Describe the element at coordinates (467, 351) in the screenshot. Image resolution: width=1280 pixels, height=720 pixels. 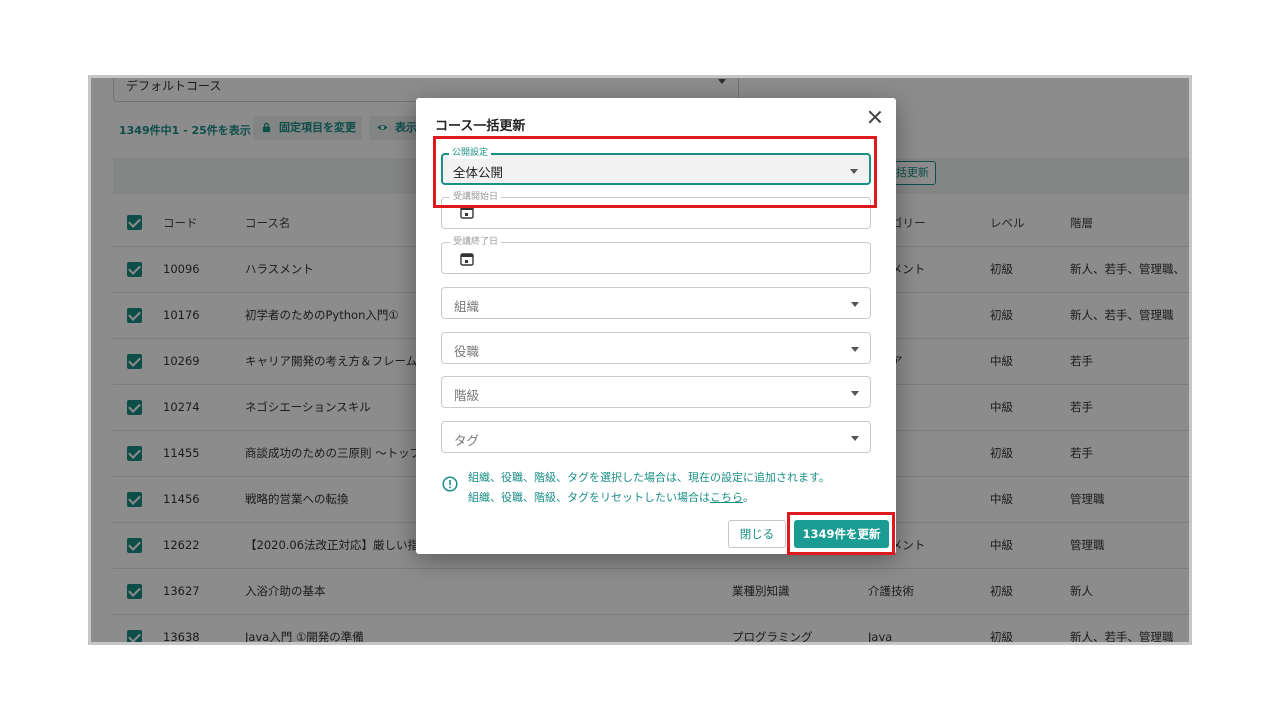
I see `position-placeholder: 役職` at that location.